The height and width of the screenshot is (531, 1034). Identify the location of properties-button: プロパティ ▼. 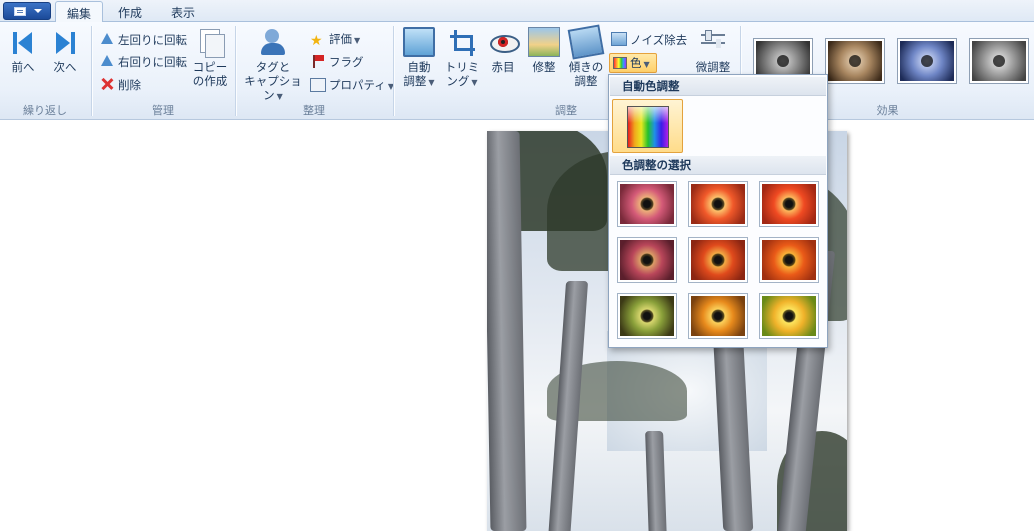
(352, 86).